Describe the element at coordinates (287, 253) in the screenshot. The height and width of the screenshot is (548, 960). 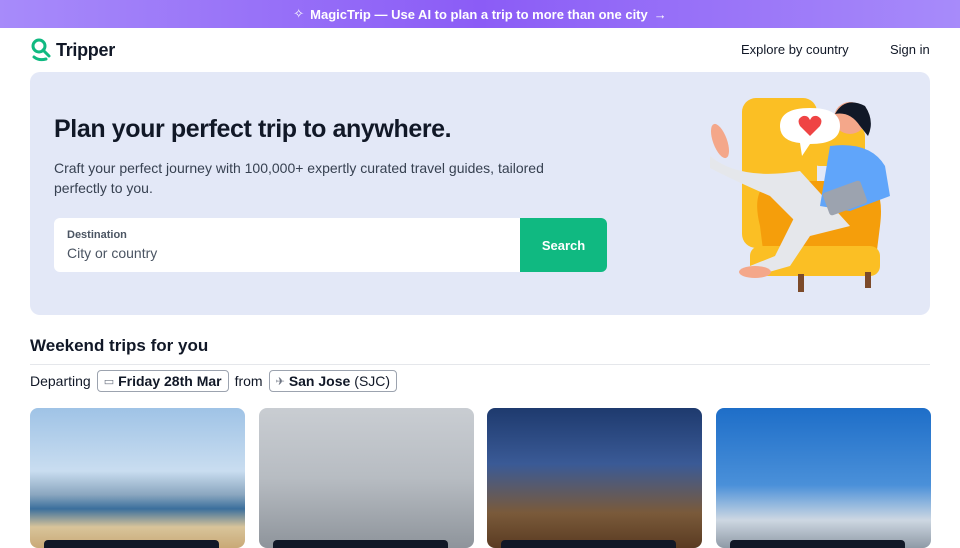
I see `destination-input` at that location.